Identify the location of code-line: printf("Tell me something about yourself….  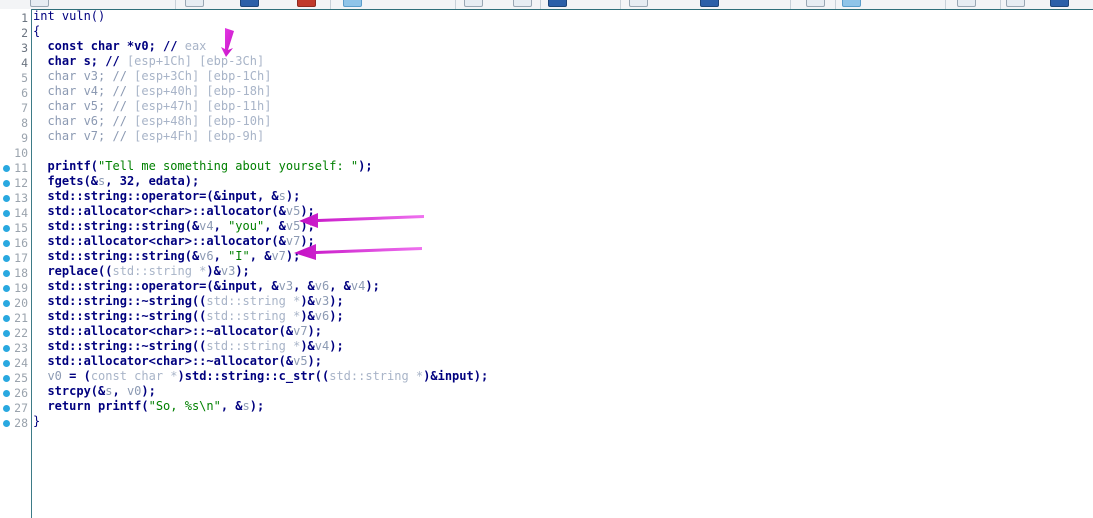
(202, 166).